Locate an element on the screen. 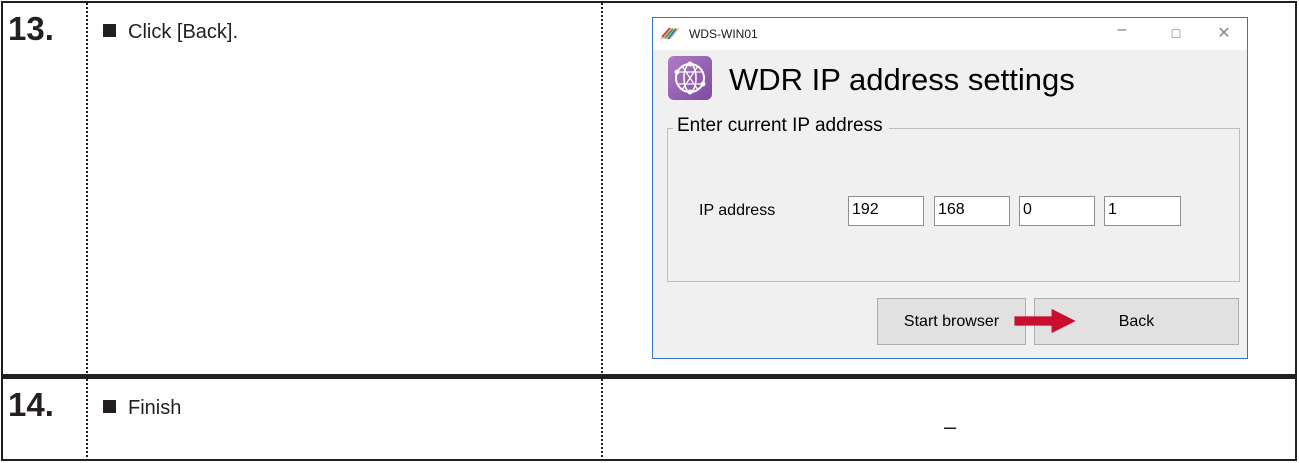 Image resolution: width=1299 pixels, height=463 pixels. network-globe-icon is located at coordinates (690, 78).